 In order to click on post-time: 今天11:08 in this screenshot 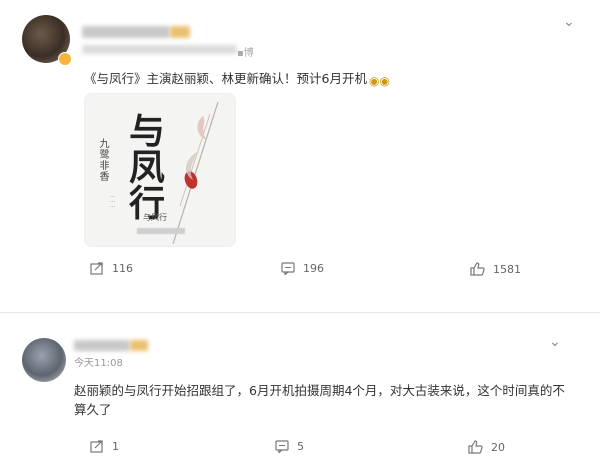, I will do `click(98, 363)`.